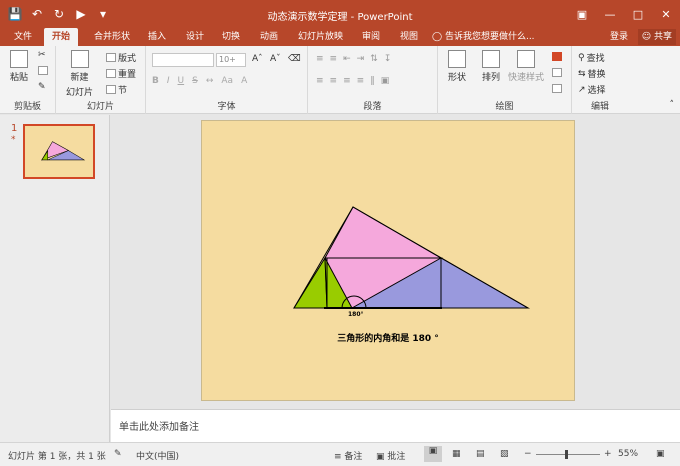 The width and height of the screenshot is (680, 466). Describe the element at coordinates (638, 14) in the screenshot. I see `maximize-button: □` at that location.